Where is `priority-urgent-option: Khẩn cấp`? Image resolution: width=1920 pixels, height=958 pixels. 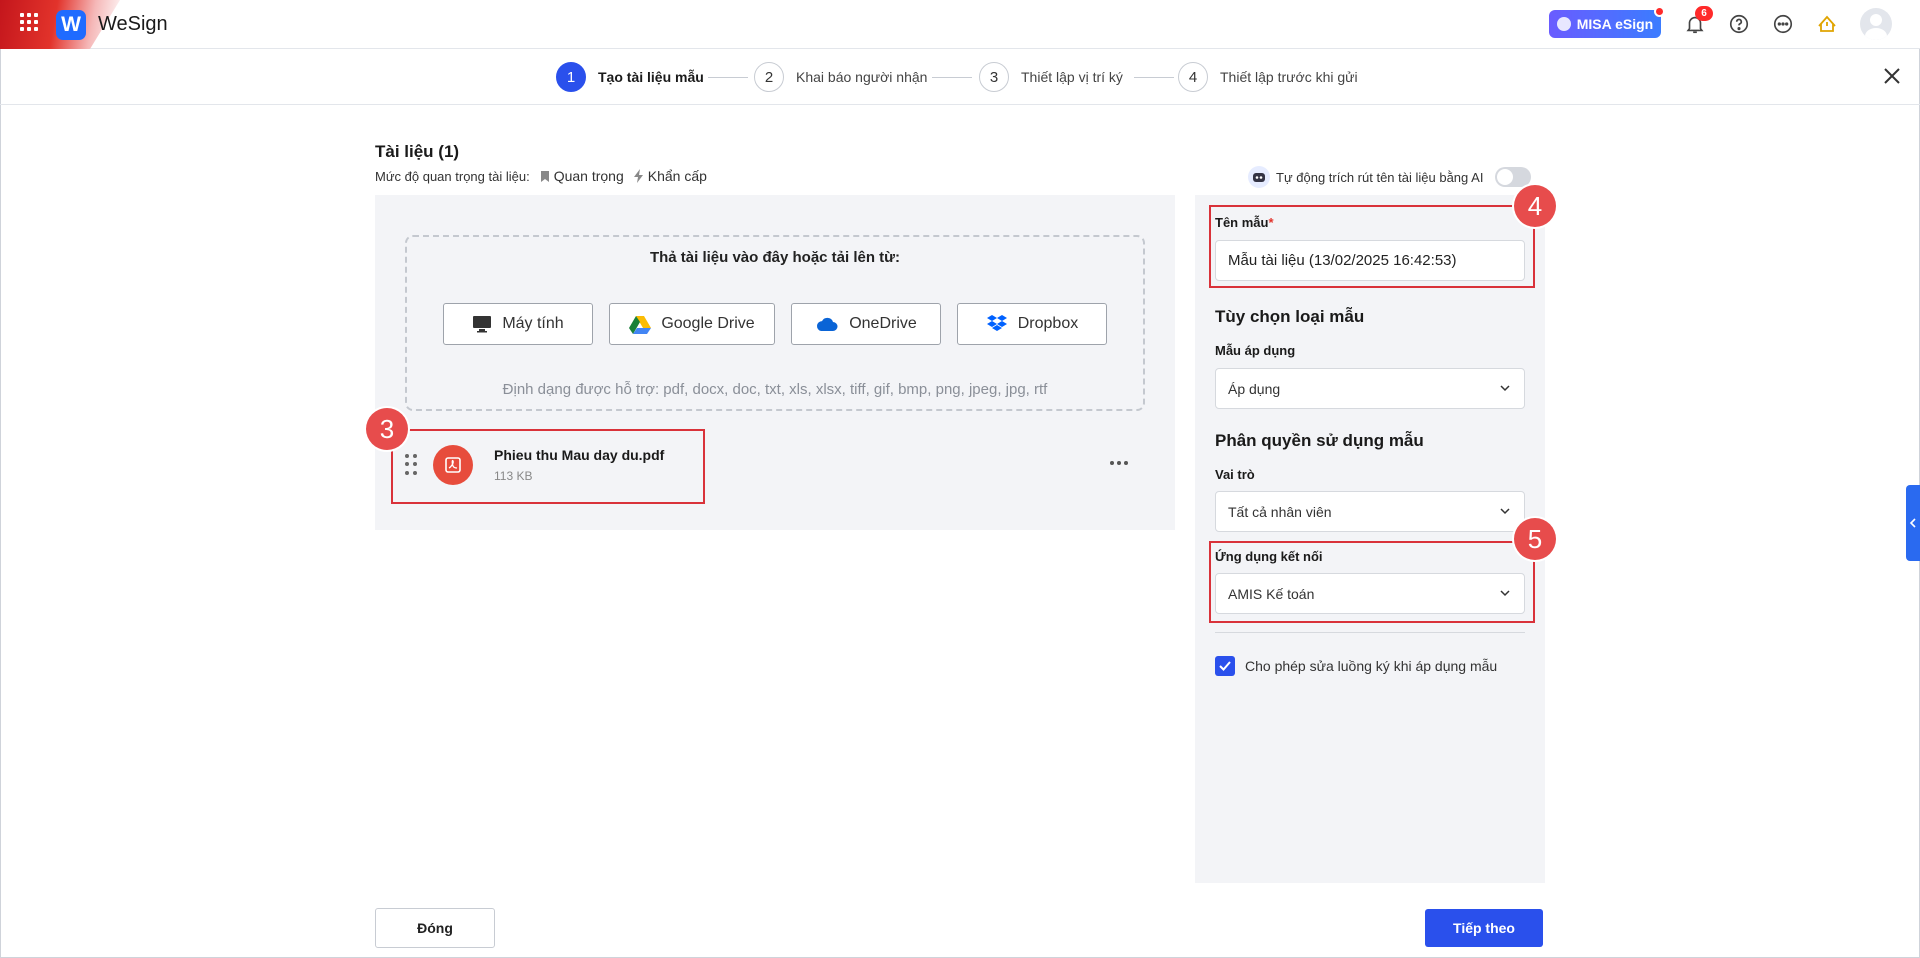
priority-urgent-option: Khẩn cấp is located at coordinates (670, 176).